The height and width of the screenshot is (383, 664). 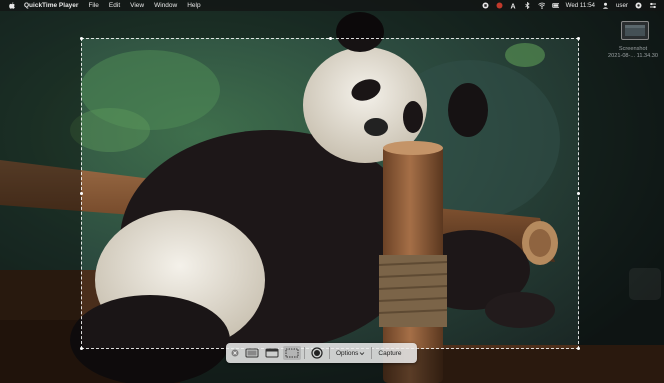 What do you see at coordinates (11, 6) in the screenshot?
I see `apple-icon` at bounding box center [11, 6].